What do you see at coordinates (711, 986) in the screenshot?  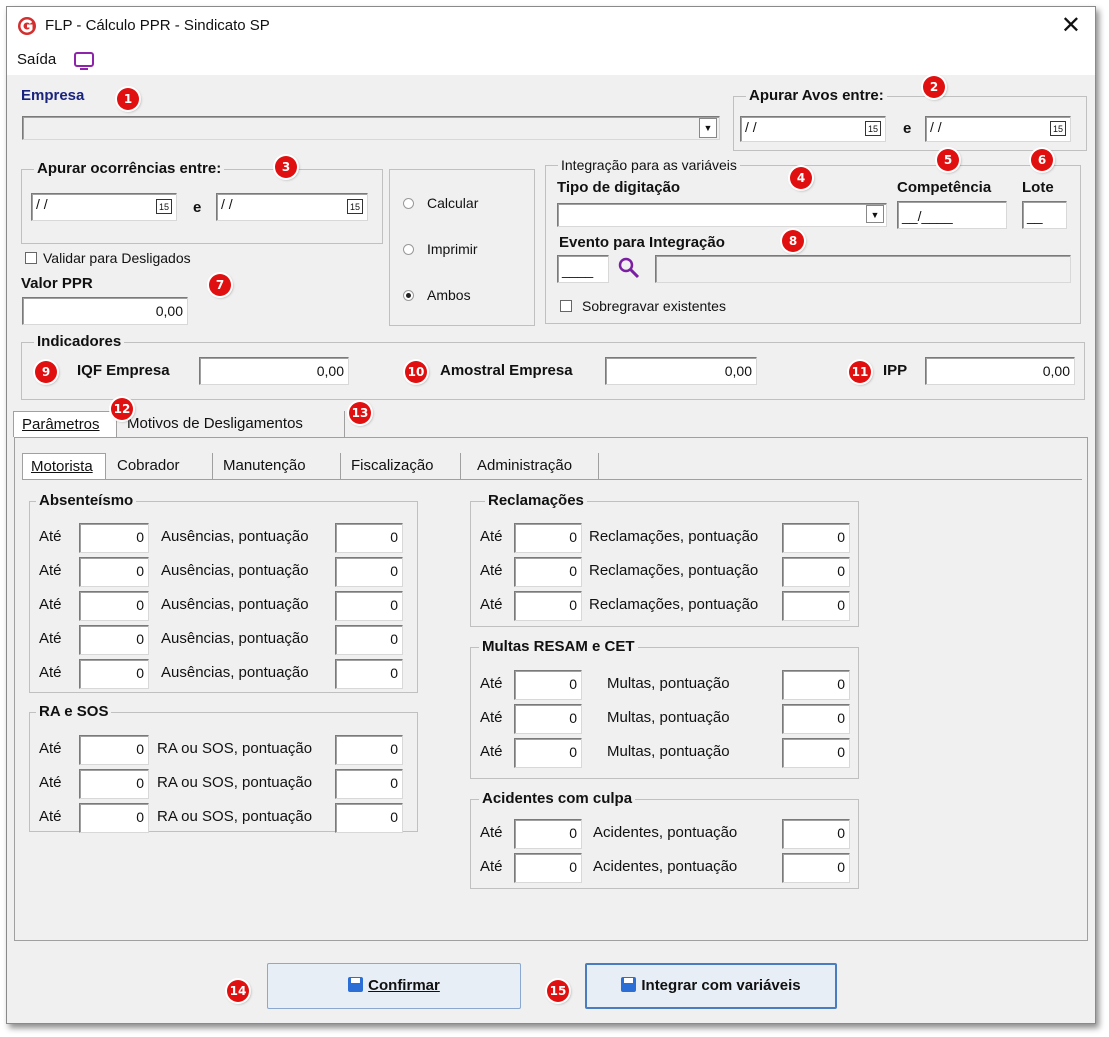 I see `integrar-button: Integrar com variáveis` at bounding box center [711, 986].